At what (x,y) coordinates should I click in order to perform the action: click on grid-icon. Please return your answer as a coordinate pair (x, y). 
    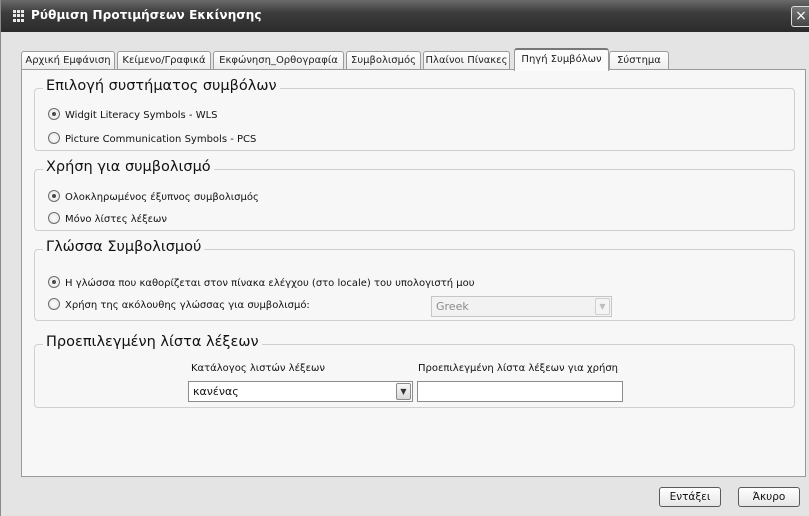
    Looking at the image, I should click on (19, 16).